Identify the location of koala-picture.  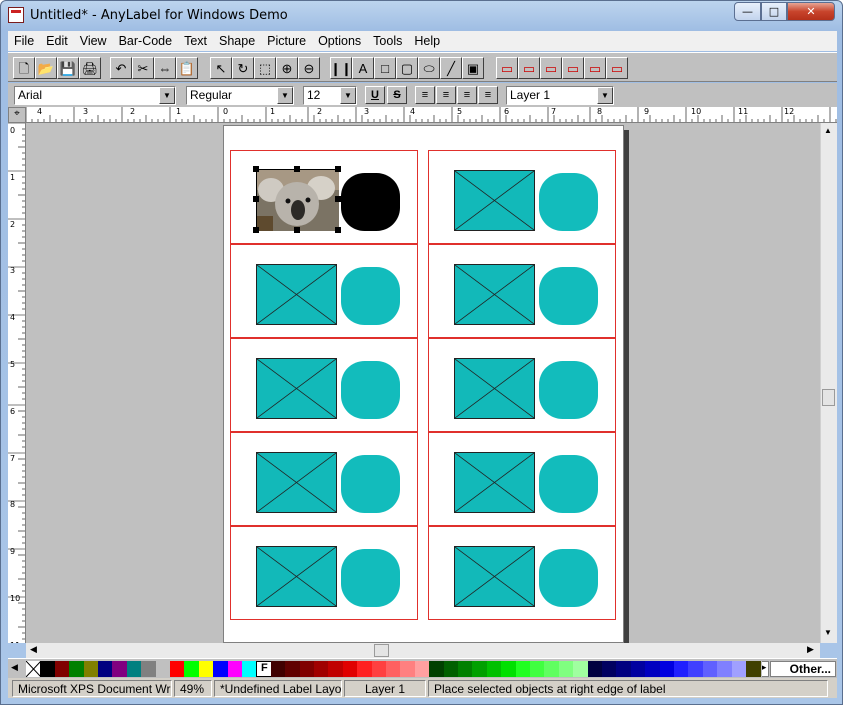
(297, 200).